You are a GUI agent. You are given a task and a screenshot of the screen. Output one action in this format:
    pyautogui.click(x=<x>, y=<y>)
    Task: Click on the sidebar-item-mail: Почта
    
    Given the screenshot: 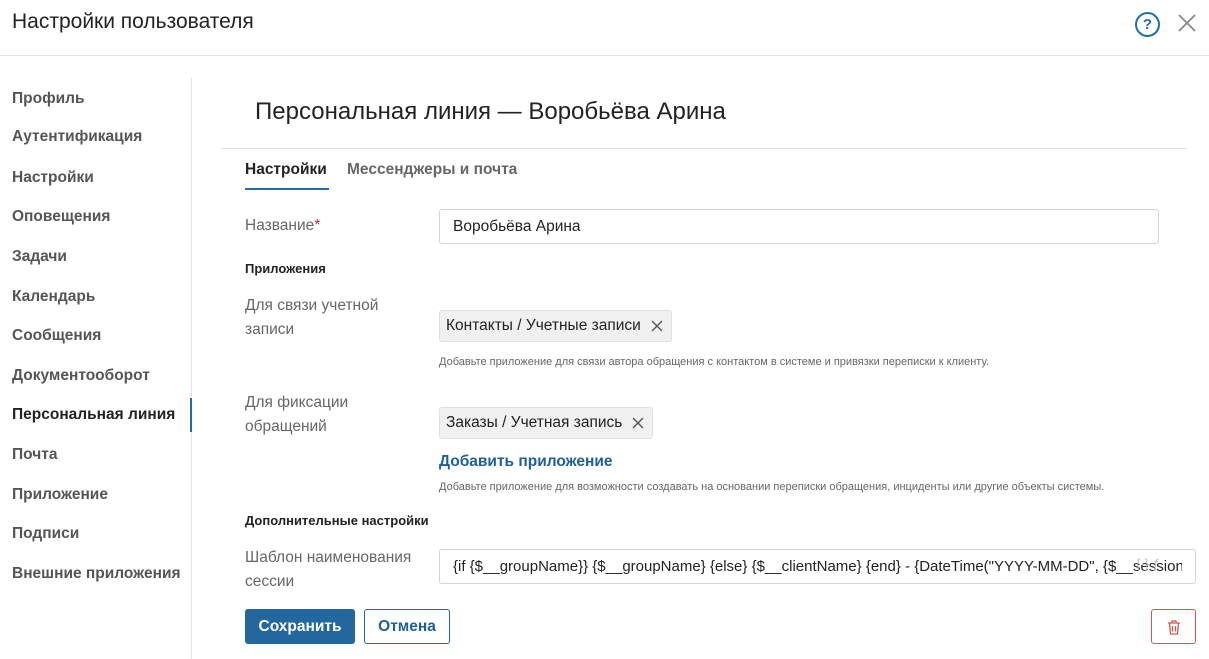 What is the action you would take?
    pyautogui.click(x=96, y=455)
    